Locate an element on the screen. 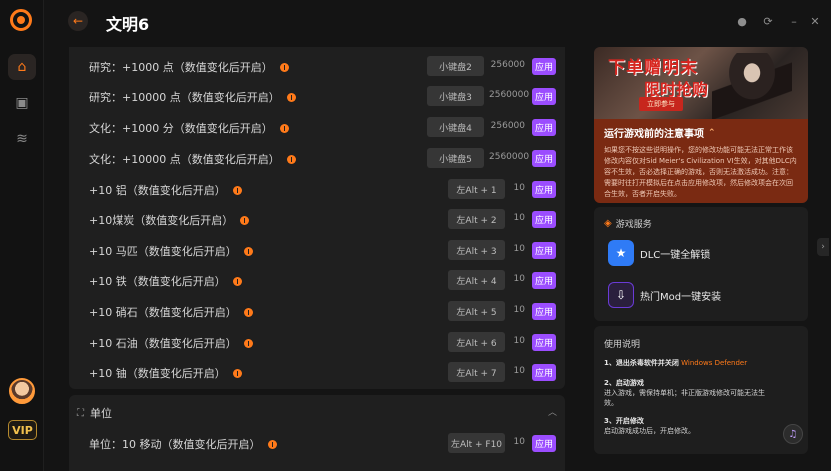 This screenshot has height=471, width=831. cheat-label: +10 铀（数值变化后开启） is located at coordinates (165, 373).